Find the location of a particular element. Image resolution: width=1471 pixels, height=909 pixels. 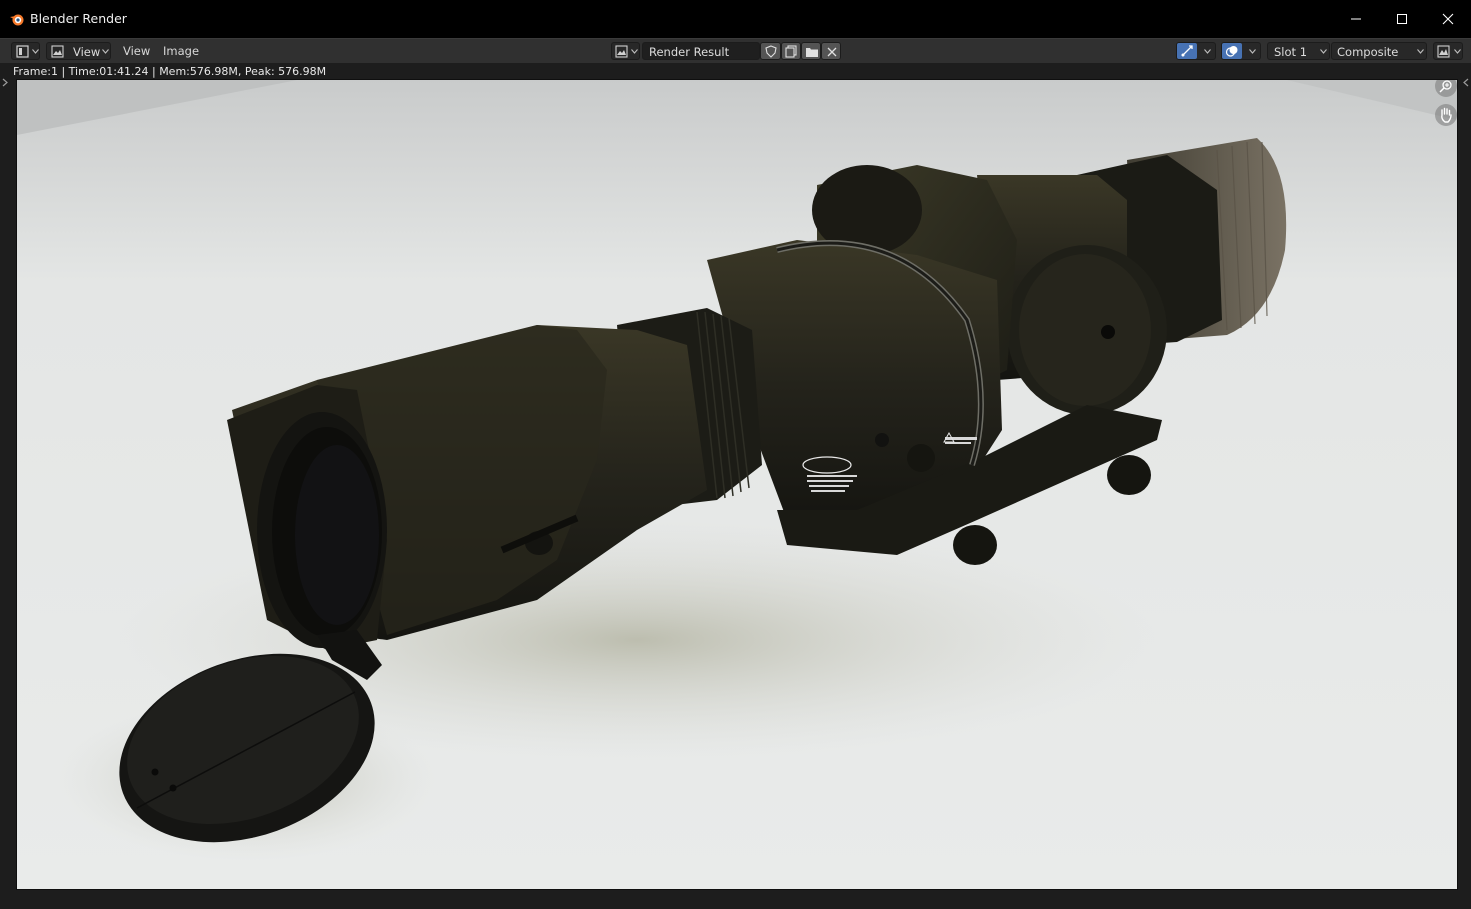

image-name-field: Render Result is located at coordinates (701, 51).